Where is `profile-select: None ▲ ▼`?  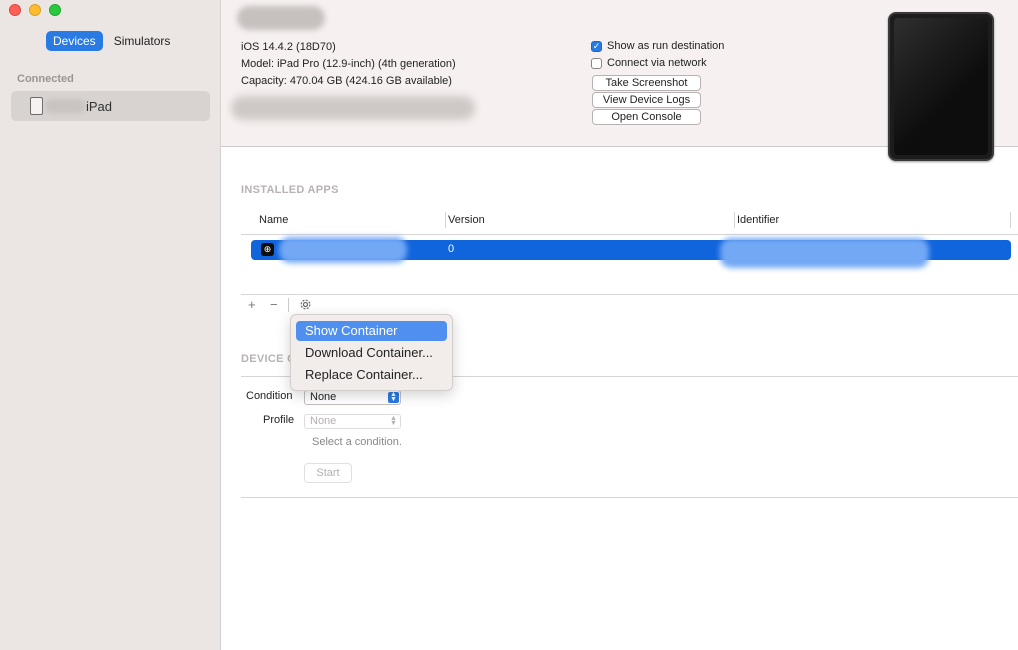 profile-select: None ▲ ▼ is located at coordinates (352, 421).